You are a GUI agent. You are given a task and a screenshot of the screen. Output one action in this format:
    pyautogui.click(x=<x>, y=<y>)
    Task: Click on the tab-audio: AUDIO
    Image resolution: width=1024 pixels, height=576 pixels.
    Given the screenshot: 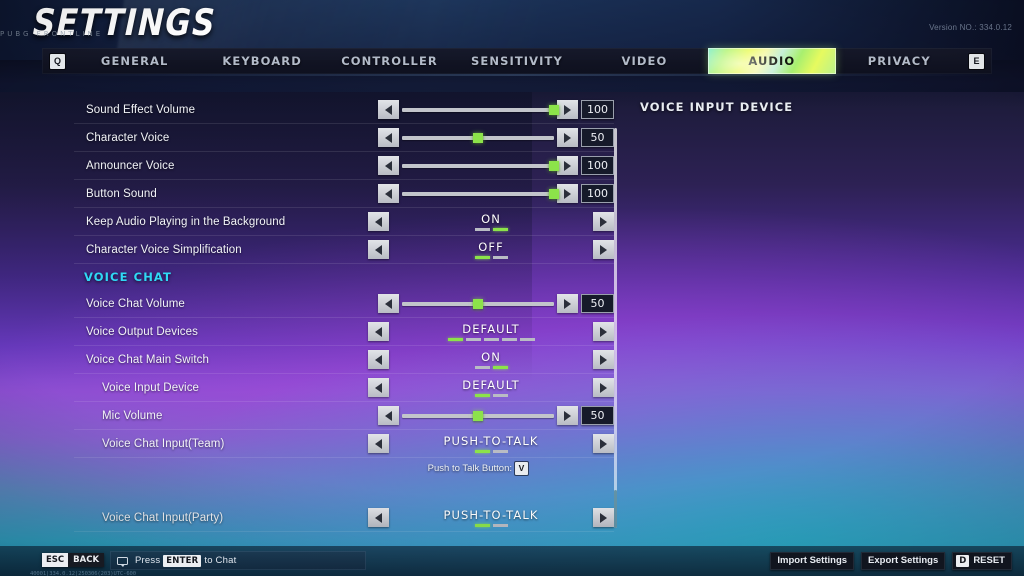 What is the action you would take?
    pyautogui.click(x=772, y=61)
    